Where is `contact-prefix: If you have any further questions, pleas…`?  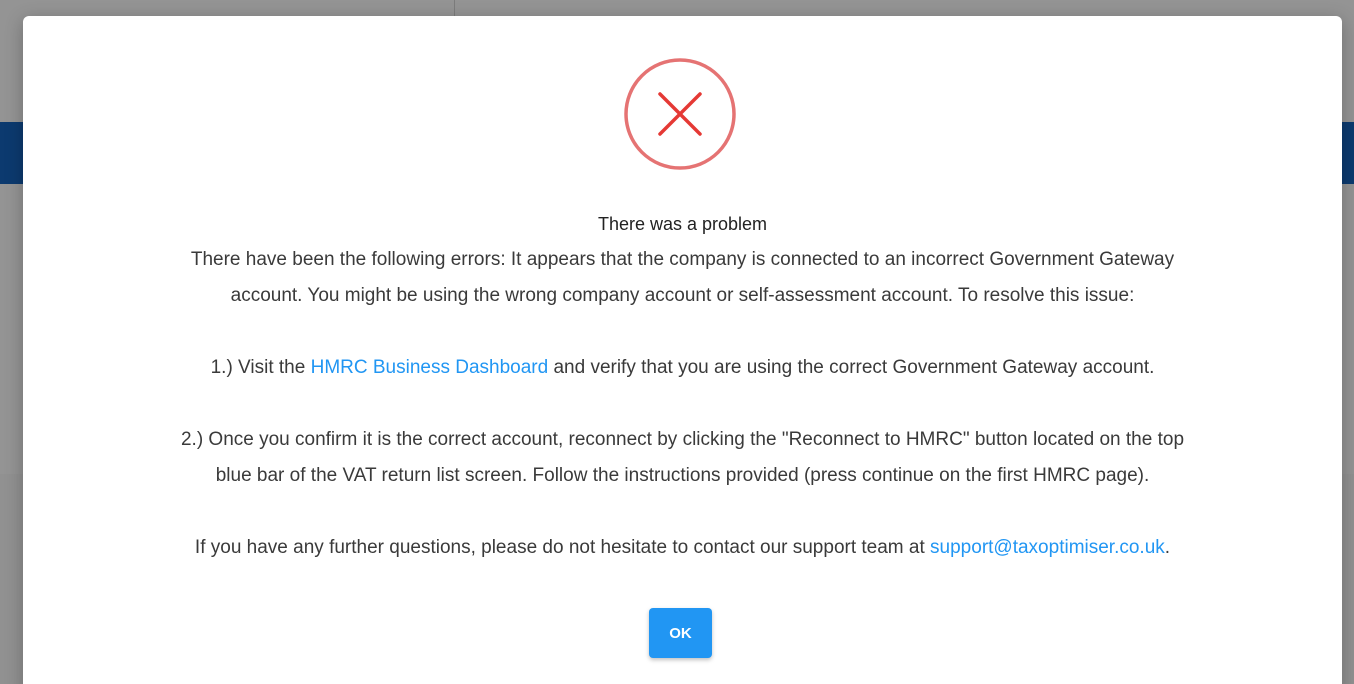 contact-prefix: If you have any further questions, pleas… is located at coordinates (562, 547).